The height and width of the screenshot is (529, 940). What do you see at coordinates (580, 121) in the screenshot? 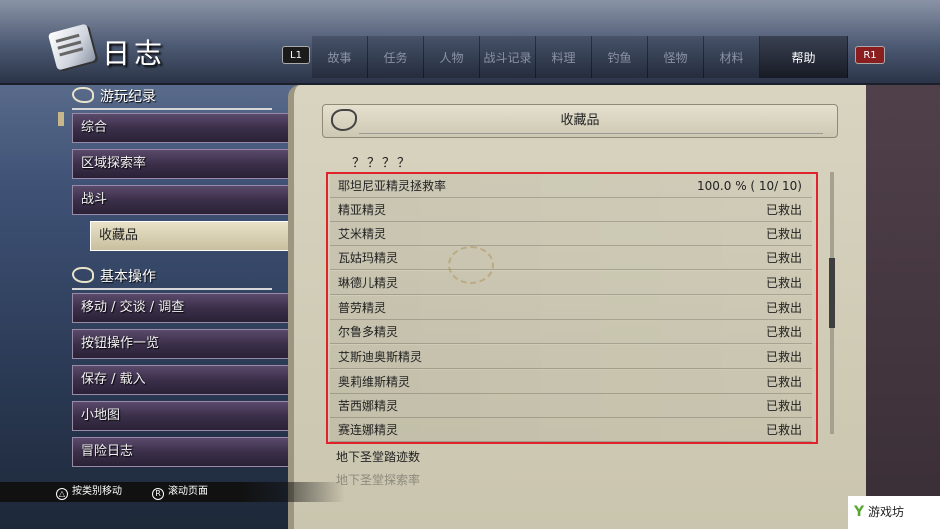
I see `panel-header: 收藏品` at bounding box center [580, 121].